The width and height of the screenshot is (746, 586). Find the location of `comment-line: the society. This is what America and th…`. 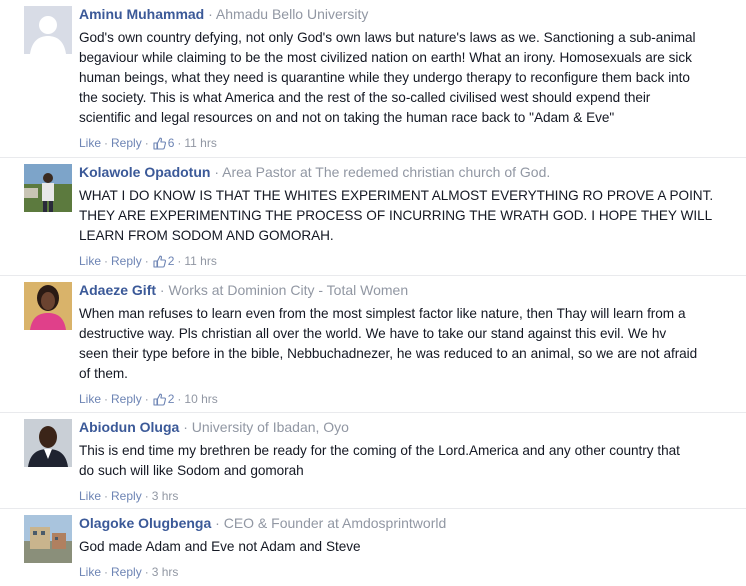

comment-line: the society. This is what America and th… is located at coordinates (365, 97).